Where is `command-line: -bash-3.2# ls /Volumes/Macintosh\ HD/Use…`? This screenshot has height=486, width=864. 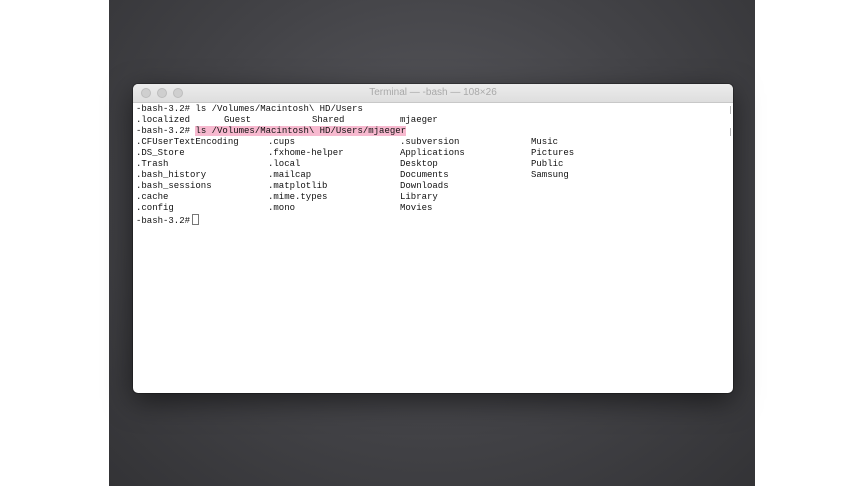
command-line: -bash-3.2# ls /Volumes/Macintosh\ HD/Use… is located at coordinates (434, 109).